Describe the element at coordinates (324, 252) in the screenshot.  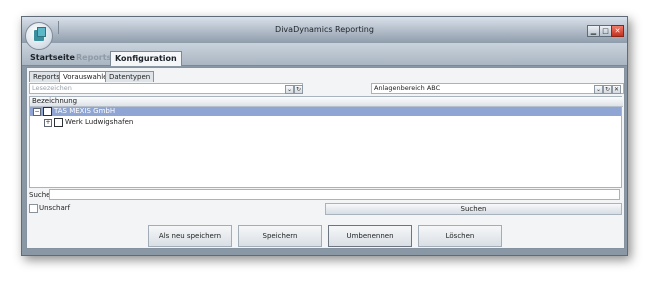
I see `status-bar` at that location.